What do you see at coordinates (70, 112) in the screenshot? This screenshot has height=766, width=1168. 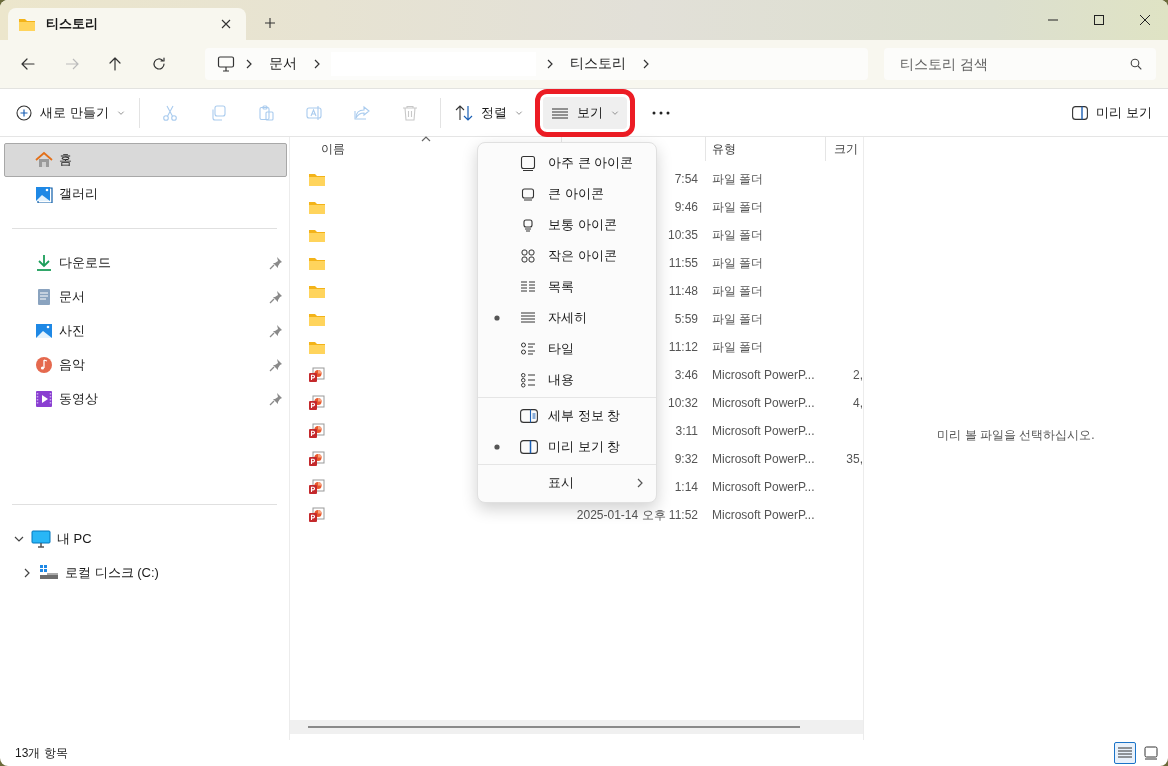 I see `new-button: 새로 만들기` at bounding box center [70, 112].